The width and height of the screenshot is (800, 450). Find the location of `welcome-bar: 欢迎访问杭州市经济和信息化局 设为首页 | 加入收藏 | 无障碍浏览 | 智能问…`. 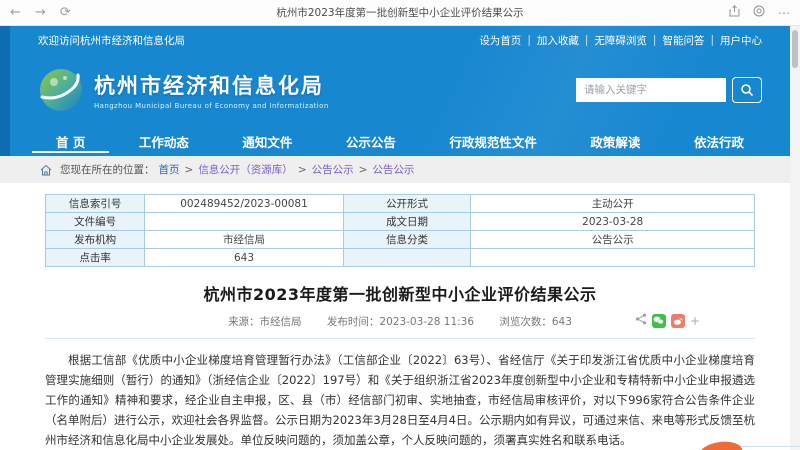

welcome-bar: 欢迎访问杭州市经济和信息化局 设为首页 | 加入收藏 | 无障碍浏览 | 智能问… is located at coordinates (400, 40).